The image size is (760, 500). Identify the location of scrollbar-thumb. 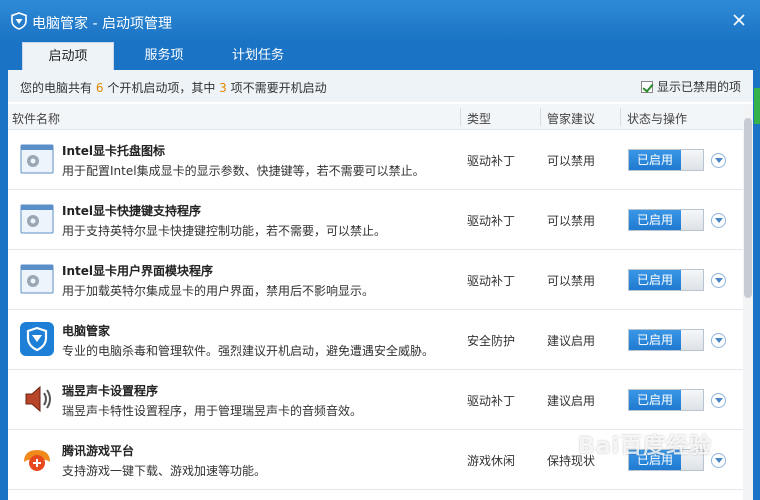
(748, 208).